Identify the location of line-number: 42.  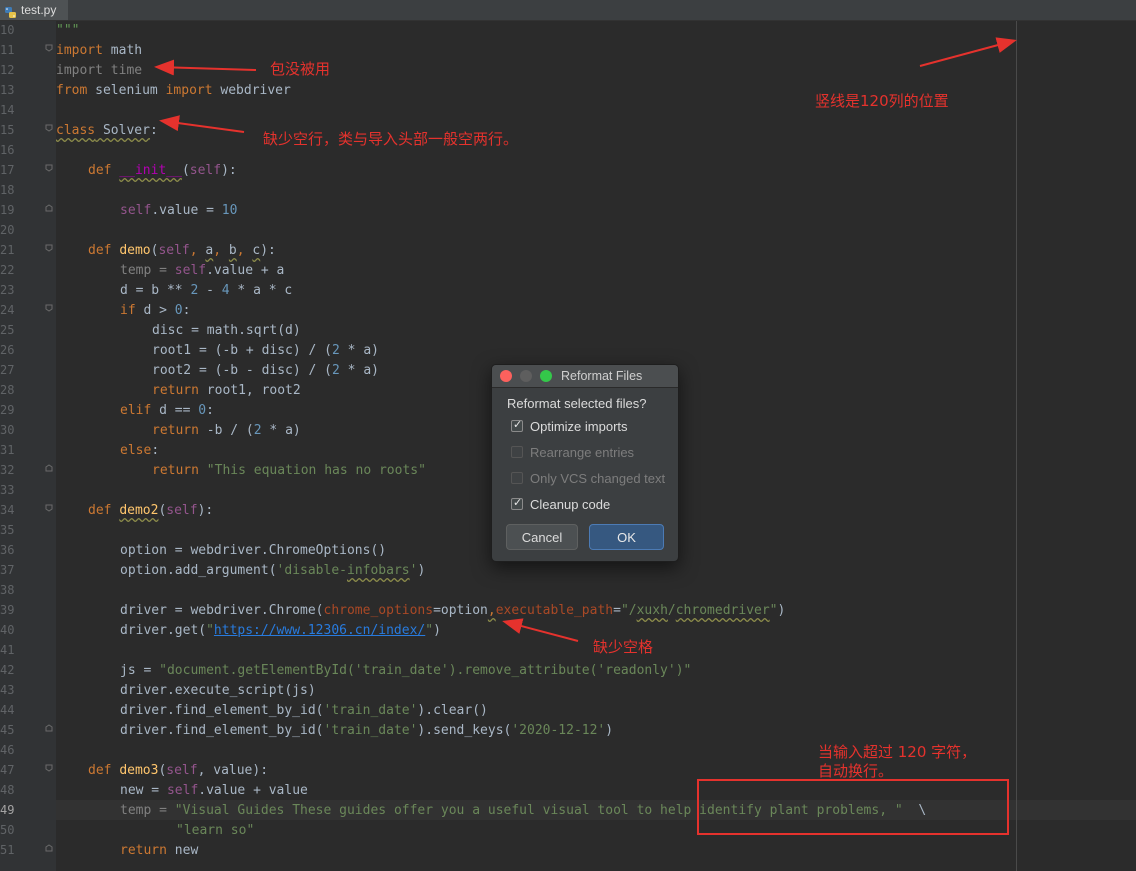
(7, 670).